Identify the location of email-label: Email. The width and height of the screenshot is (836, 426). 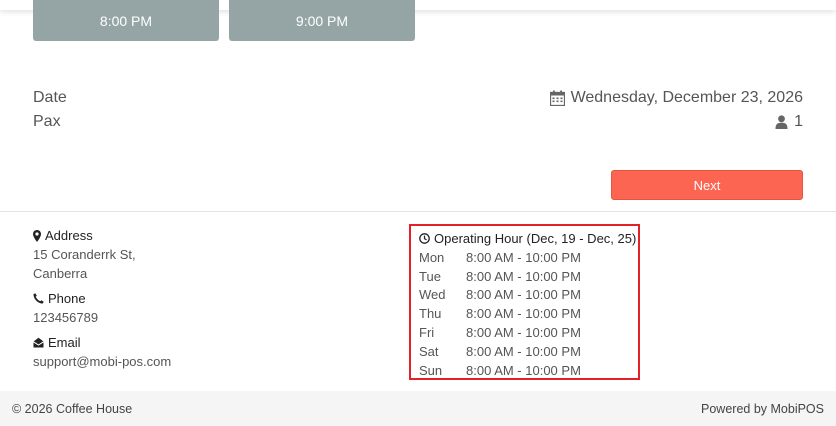
(64, 342).